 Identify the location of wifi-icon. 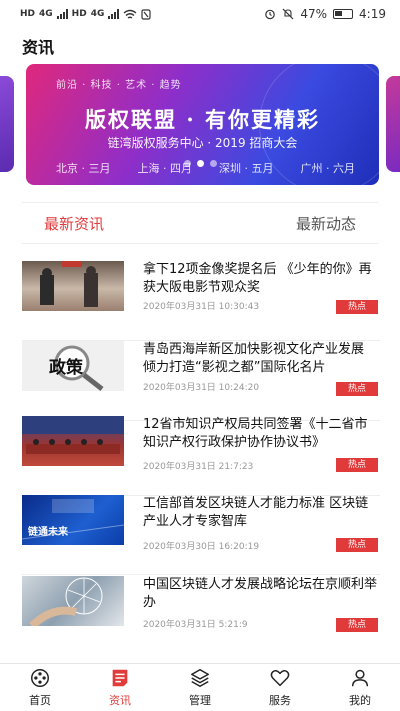
(130, 14).